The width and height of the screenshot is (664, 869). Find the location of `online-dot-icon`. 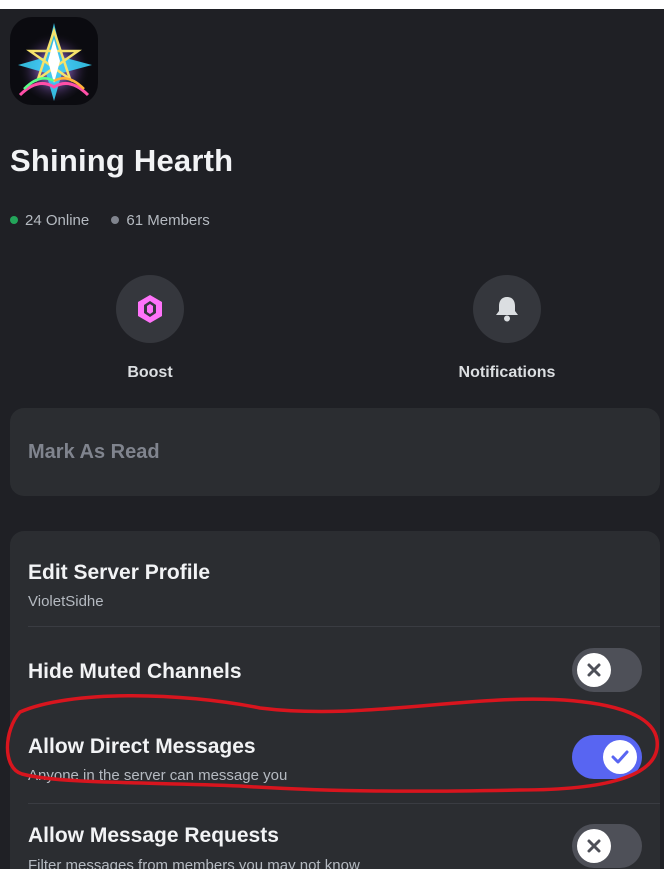

online-dot-icon is located at coordinates (14, 220).